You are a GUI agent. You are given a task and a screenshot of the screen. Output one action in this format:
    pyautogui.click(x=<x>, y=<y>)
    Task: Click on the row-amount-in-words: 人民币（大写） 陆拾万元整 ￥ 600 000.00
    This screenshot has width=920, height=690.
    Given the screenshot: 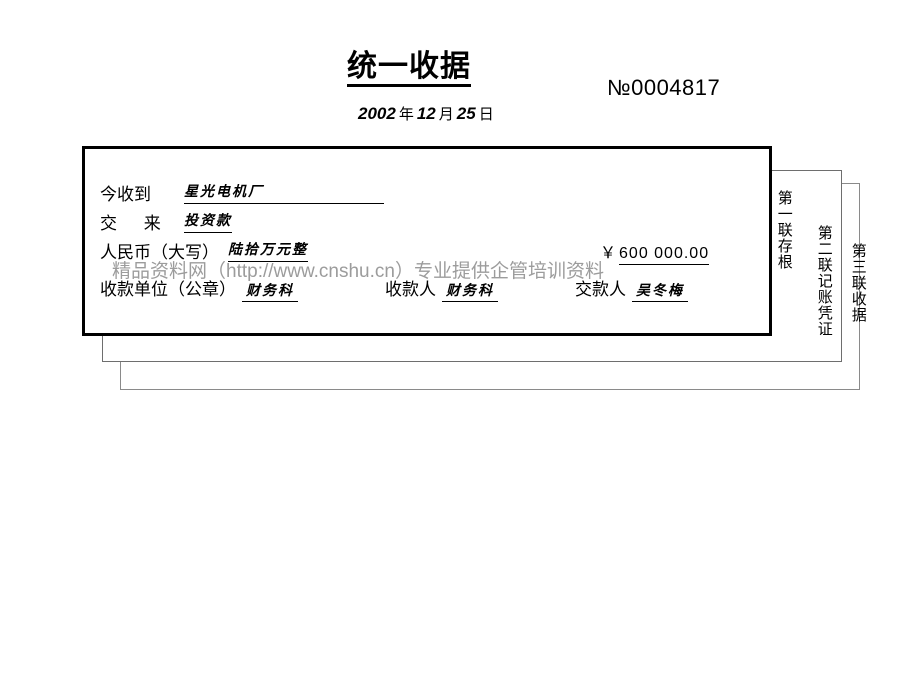 What is the action you would take?
    pyautogui.click(x=430, y=252)
    